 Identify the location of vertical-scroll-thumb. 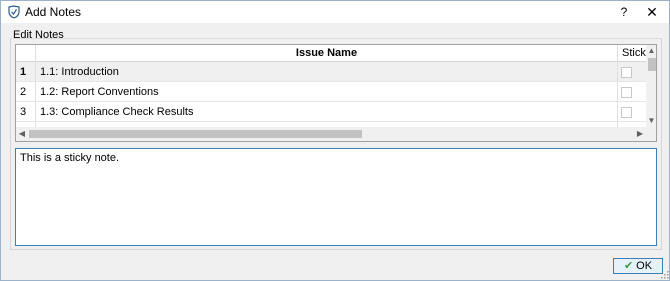
(652, 64).